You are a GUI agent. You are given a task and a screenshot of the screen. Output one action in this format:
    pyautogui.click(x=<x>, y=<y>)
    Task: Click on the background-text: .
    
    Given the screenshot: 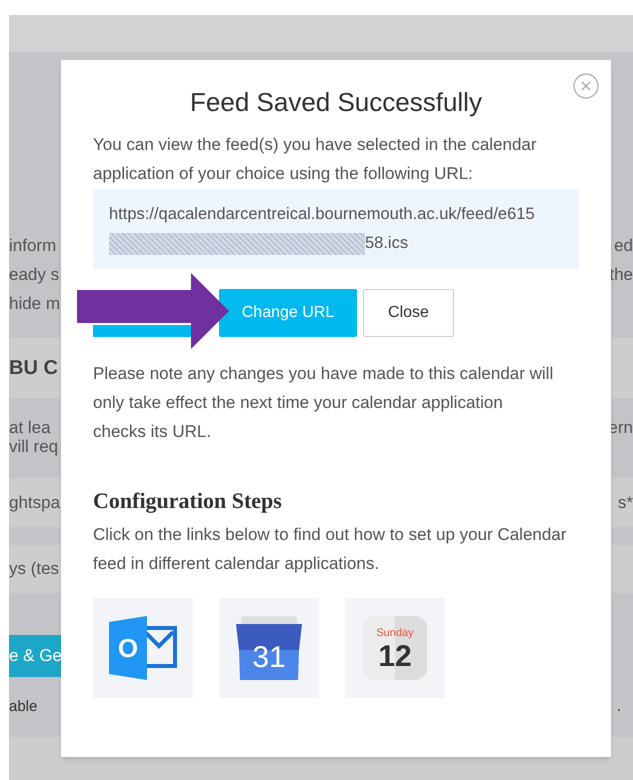 What is the action you would take?
    pyautogui.click(x=618, y=706)
    